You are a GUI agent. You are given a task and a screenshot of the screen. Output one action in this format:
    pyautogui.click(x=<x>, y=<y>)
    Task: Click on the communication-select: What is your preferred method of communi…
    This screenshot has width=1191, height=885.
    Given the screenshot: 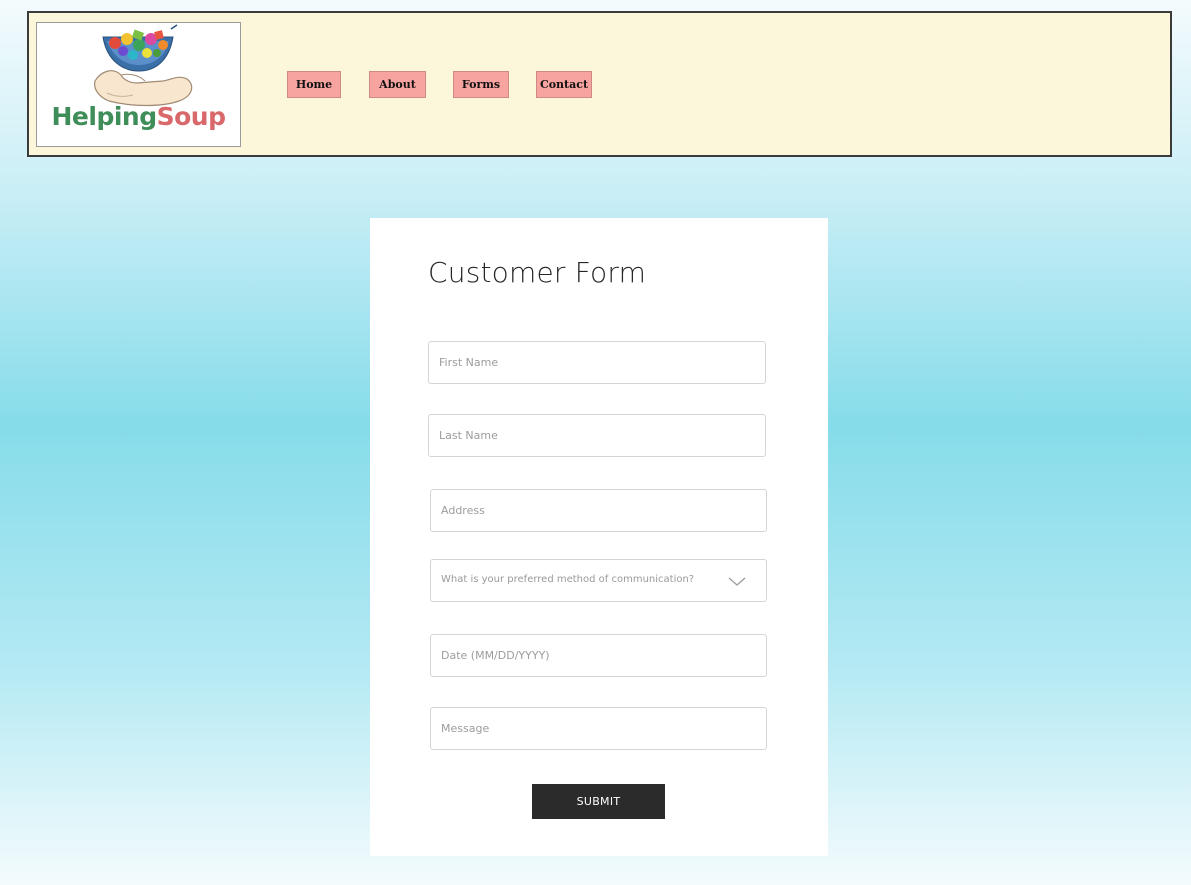 What is the action you would take?
    pyautogui.click(x=598, y=580)
    